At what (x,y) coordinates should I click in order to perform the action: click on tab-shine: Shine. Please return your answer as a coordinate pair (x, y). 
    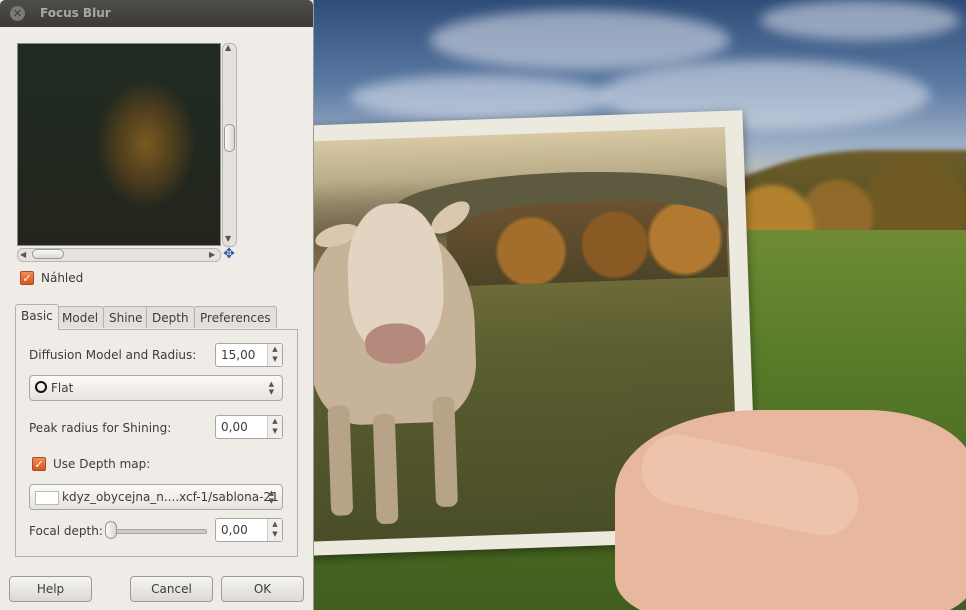
    Looking at the image, I should click on (126, 317).